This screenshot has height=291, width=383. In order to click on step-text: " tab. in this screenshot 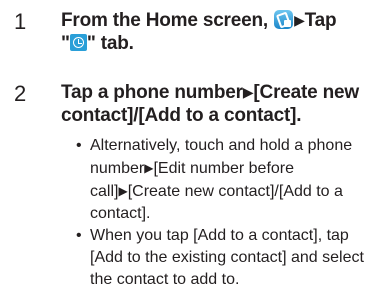, I will do `click(110, 43)`.